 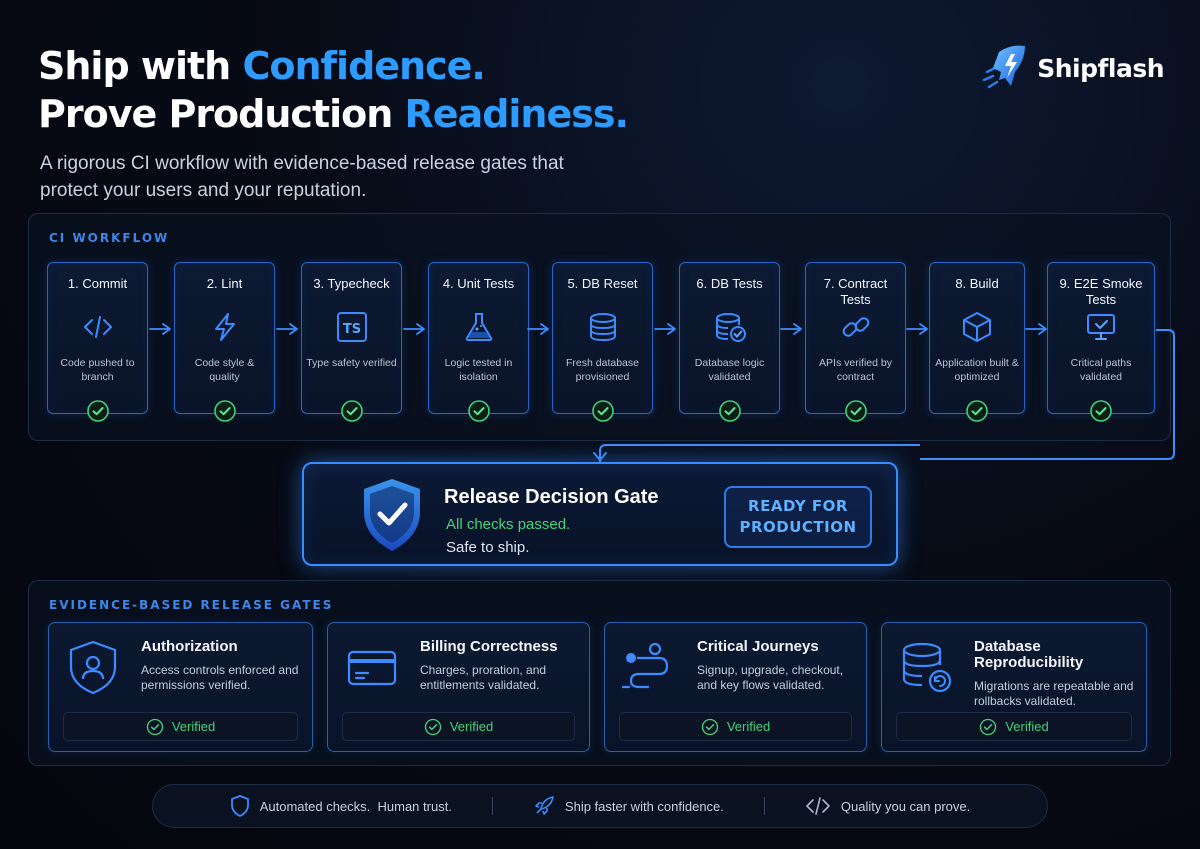 I want to click on evidence-gates-label: EVIDENCE-BASED RELEASE GATES, so click(x=191, y=605).